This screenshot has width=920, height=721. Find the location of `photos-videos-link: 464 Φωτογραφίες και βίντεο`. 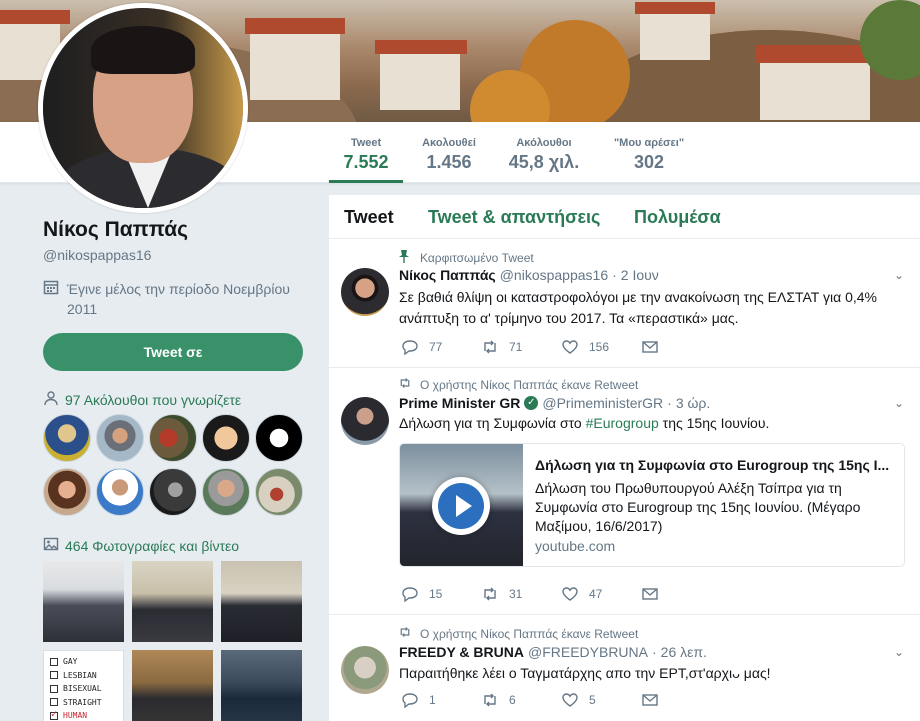

photos-videos-link: 464 Φωτογραφίες και βίντεο is located at coordinates (141, 545).